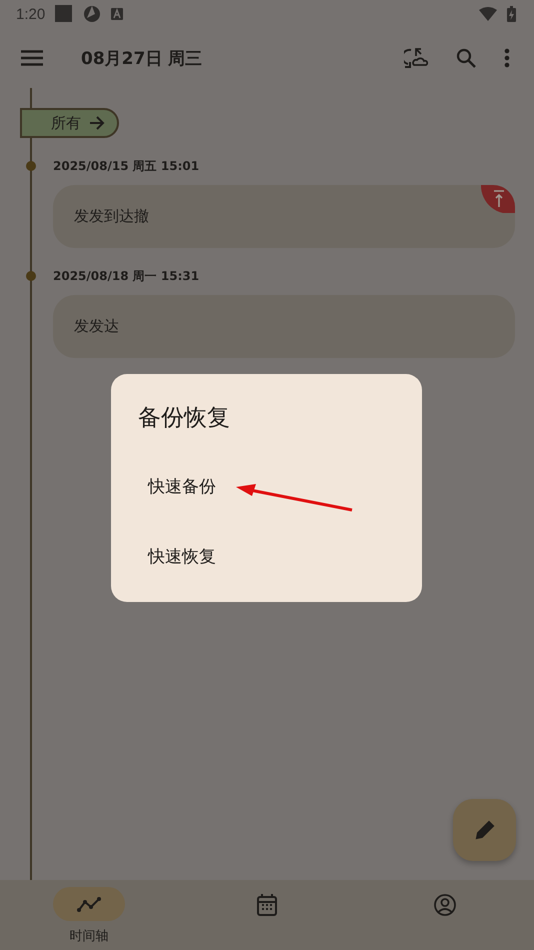  What do you see at coordinates (32, 58) in the screenshot?
I see `menu-icon` at bounding box center [32, 58].